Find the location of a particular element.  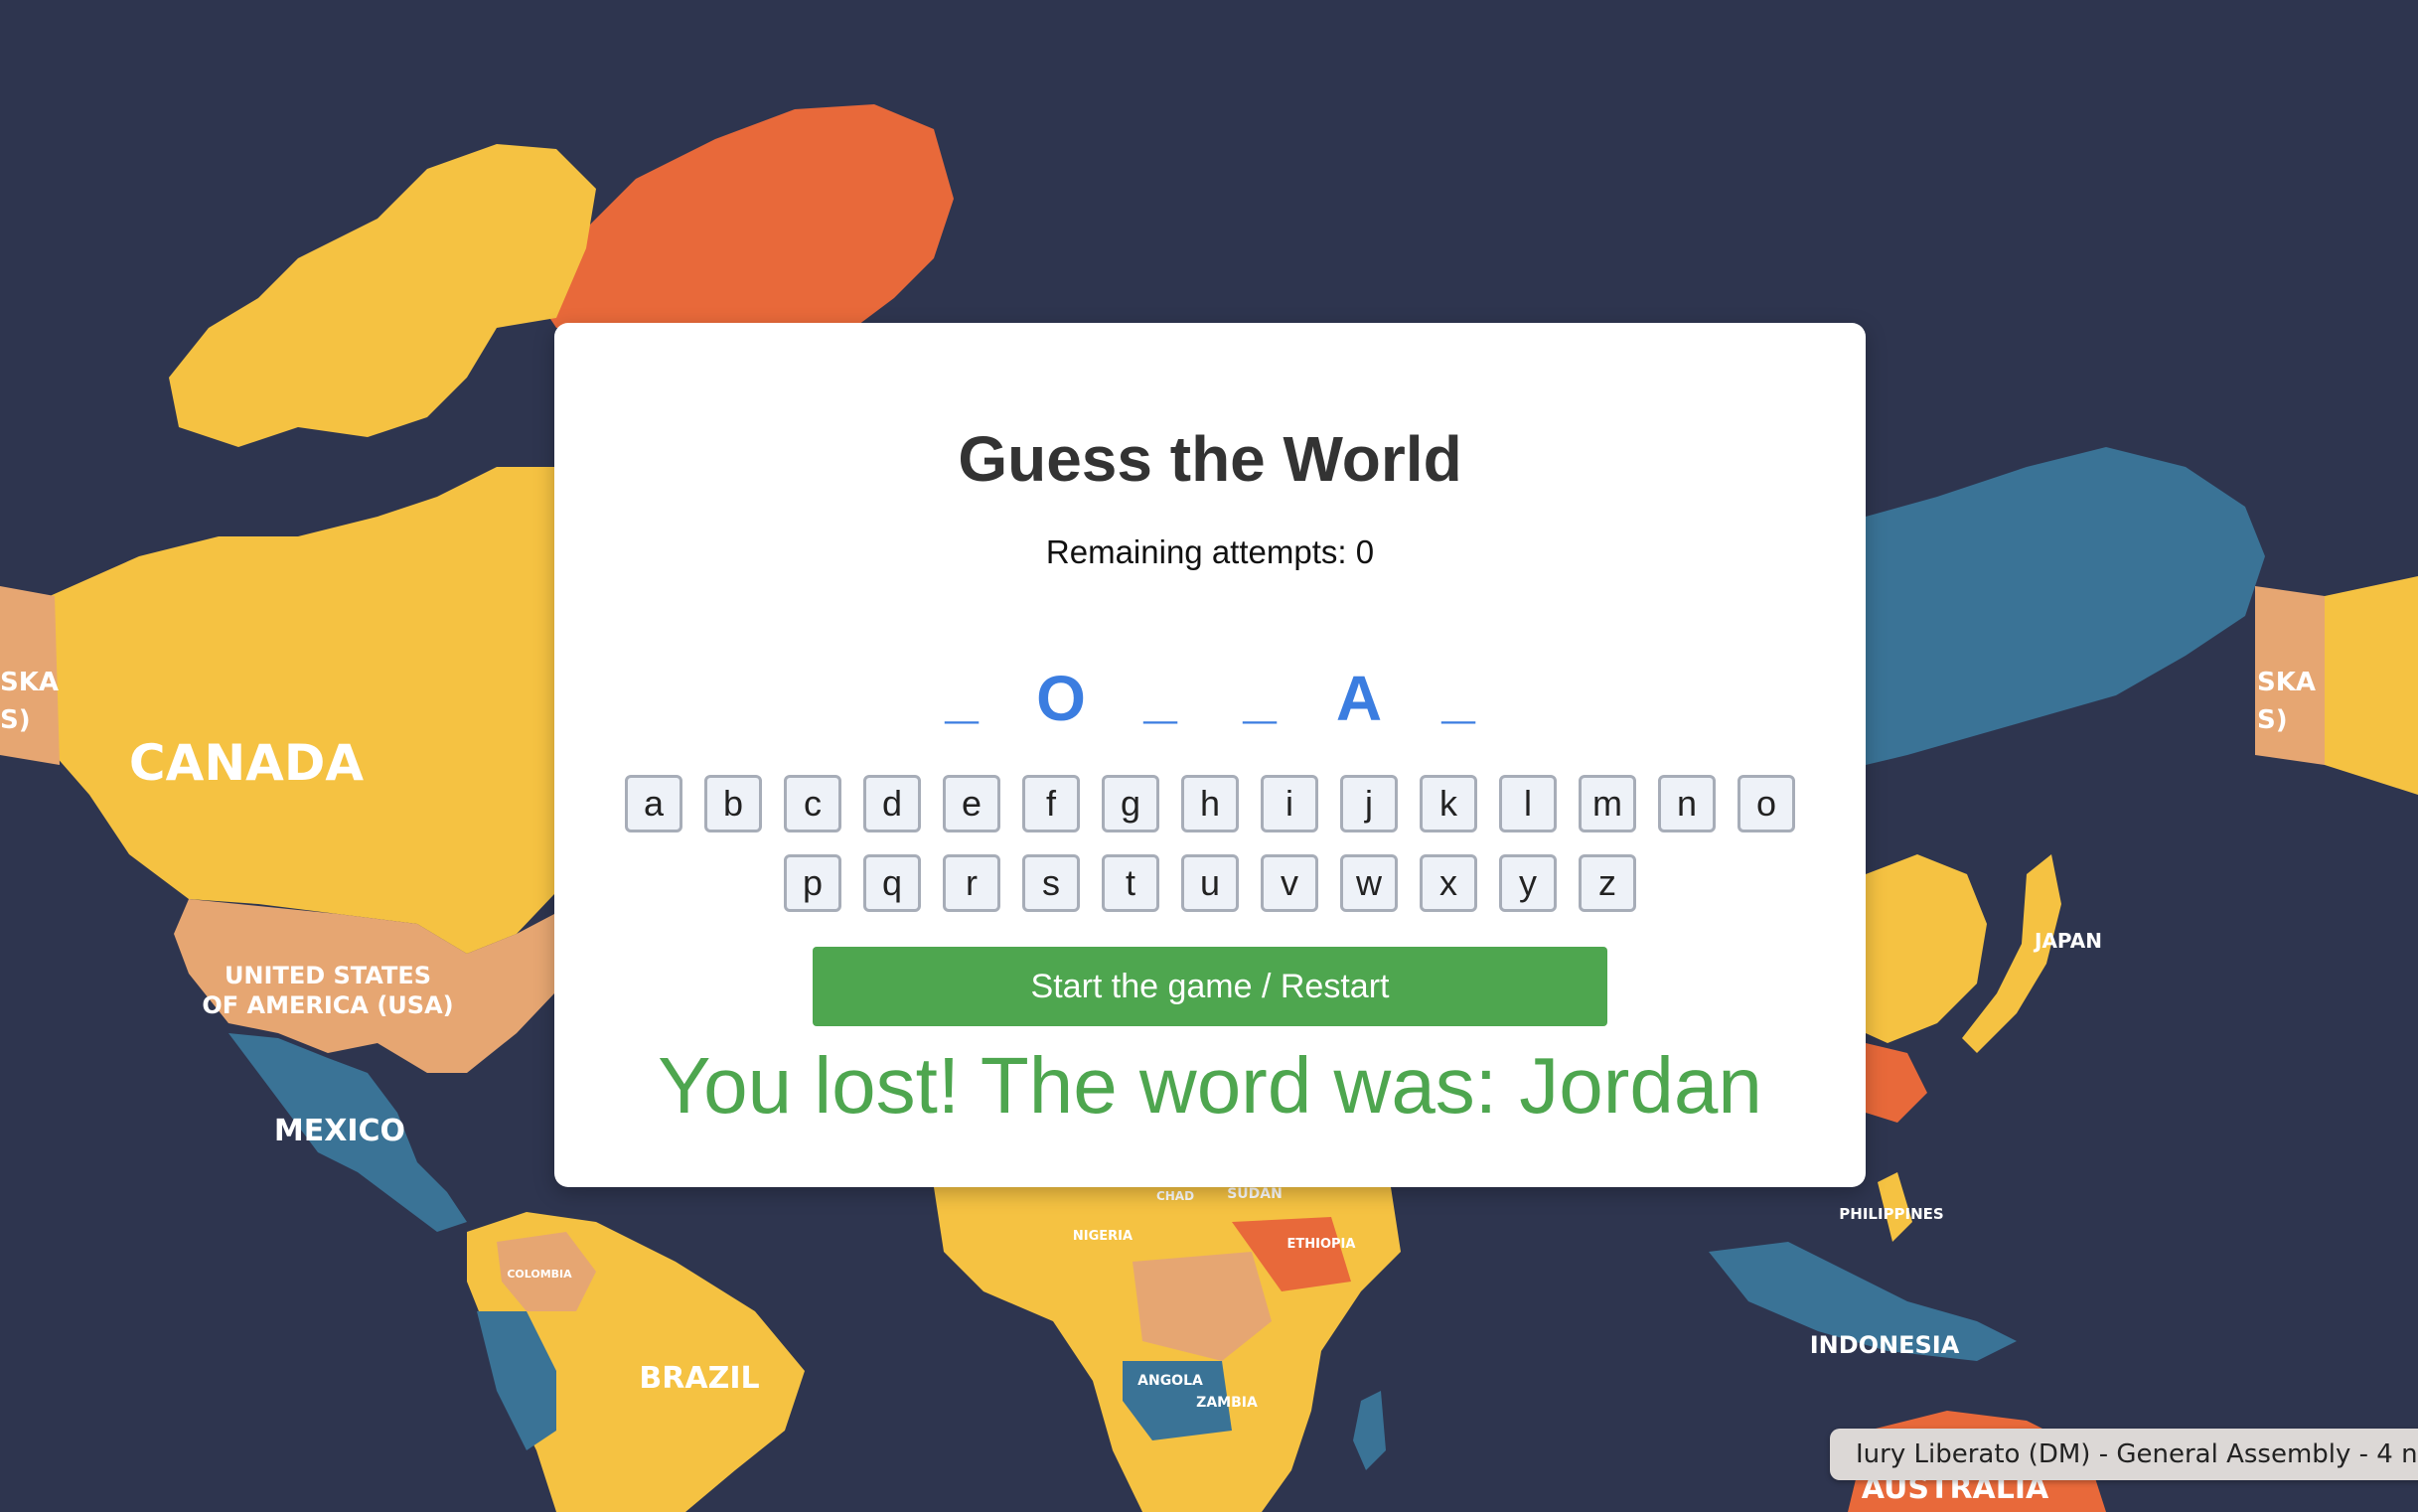

map-label-philippines: PHILIPPINES is located at coordinates (1891, 1214).